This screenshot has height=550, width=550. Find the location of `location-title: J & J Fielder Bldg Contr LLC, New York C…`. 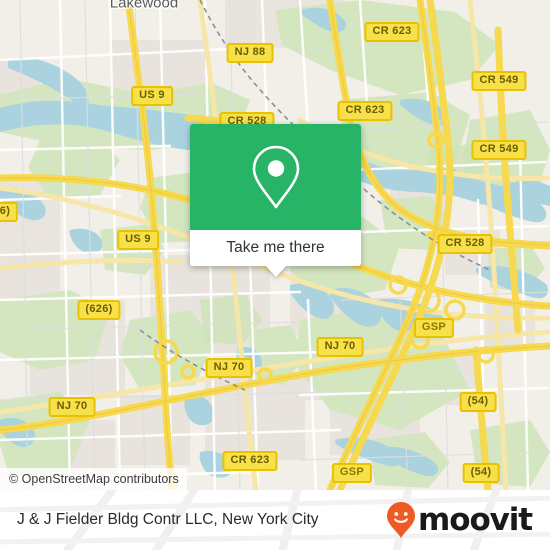

location-title: J & J Fielder Bldg Contr LLC, New York C… is located at coordinates (168, 519).